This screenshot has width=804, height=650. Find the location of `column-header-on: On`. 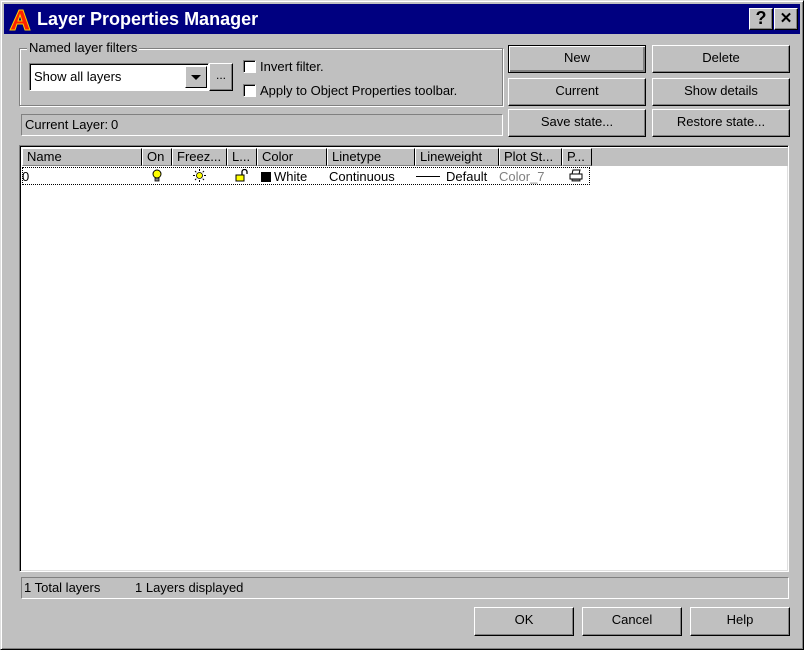

column-header-on: On is located at coordinates (157, 157).